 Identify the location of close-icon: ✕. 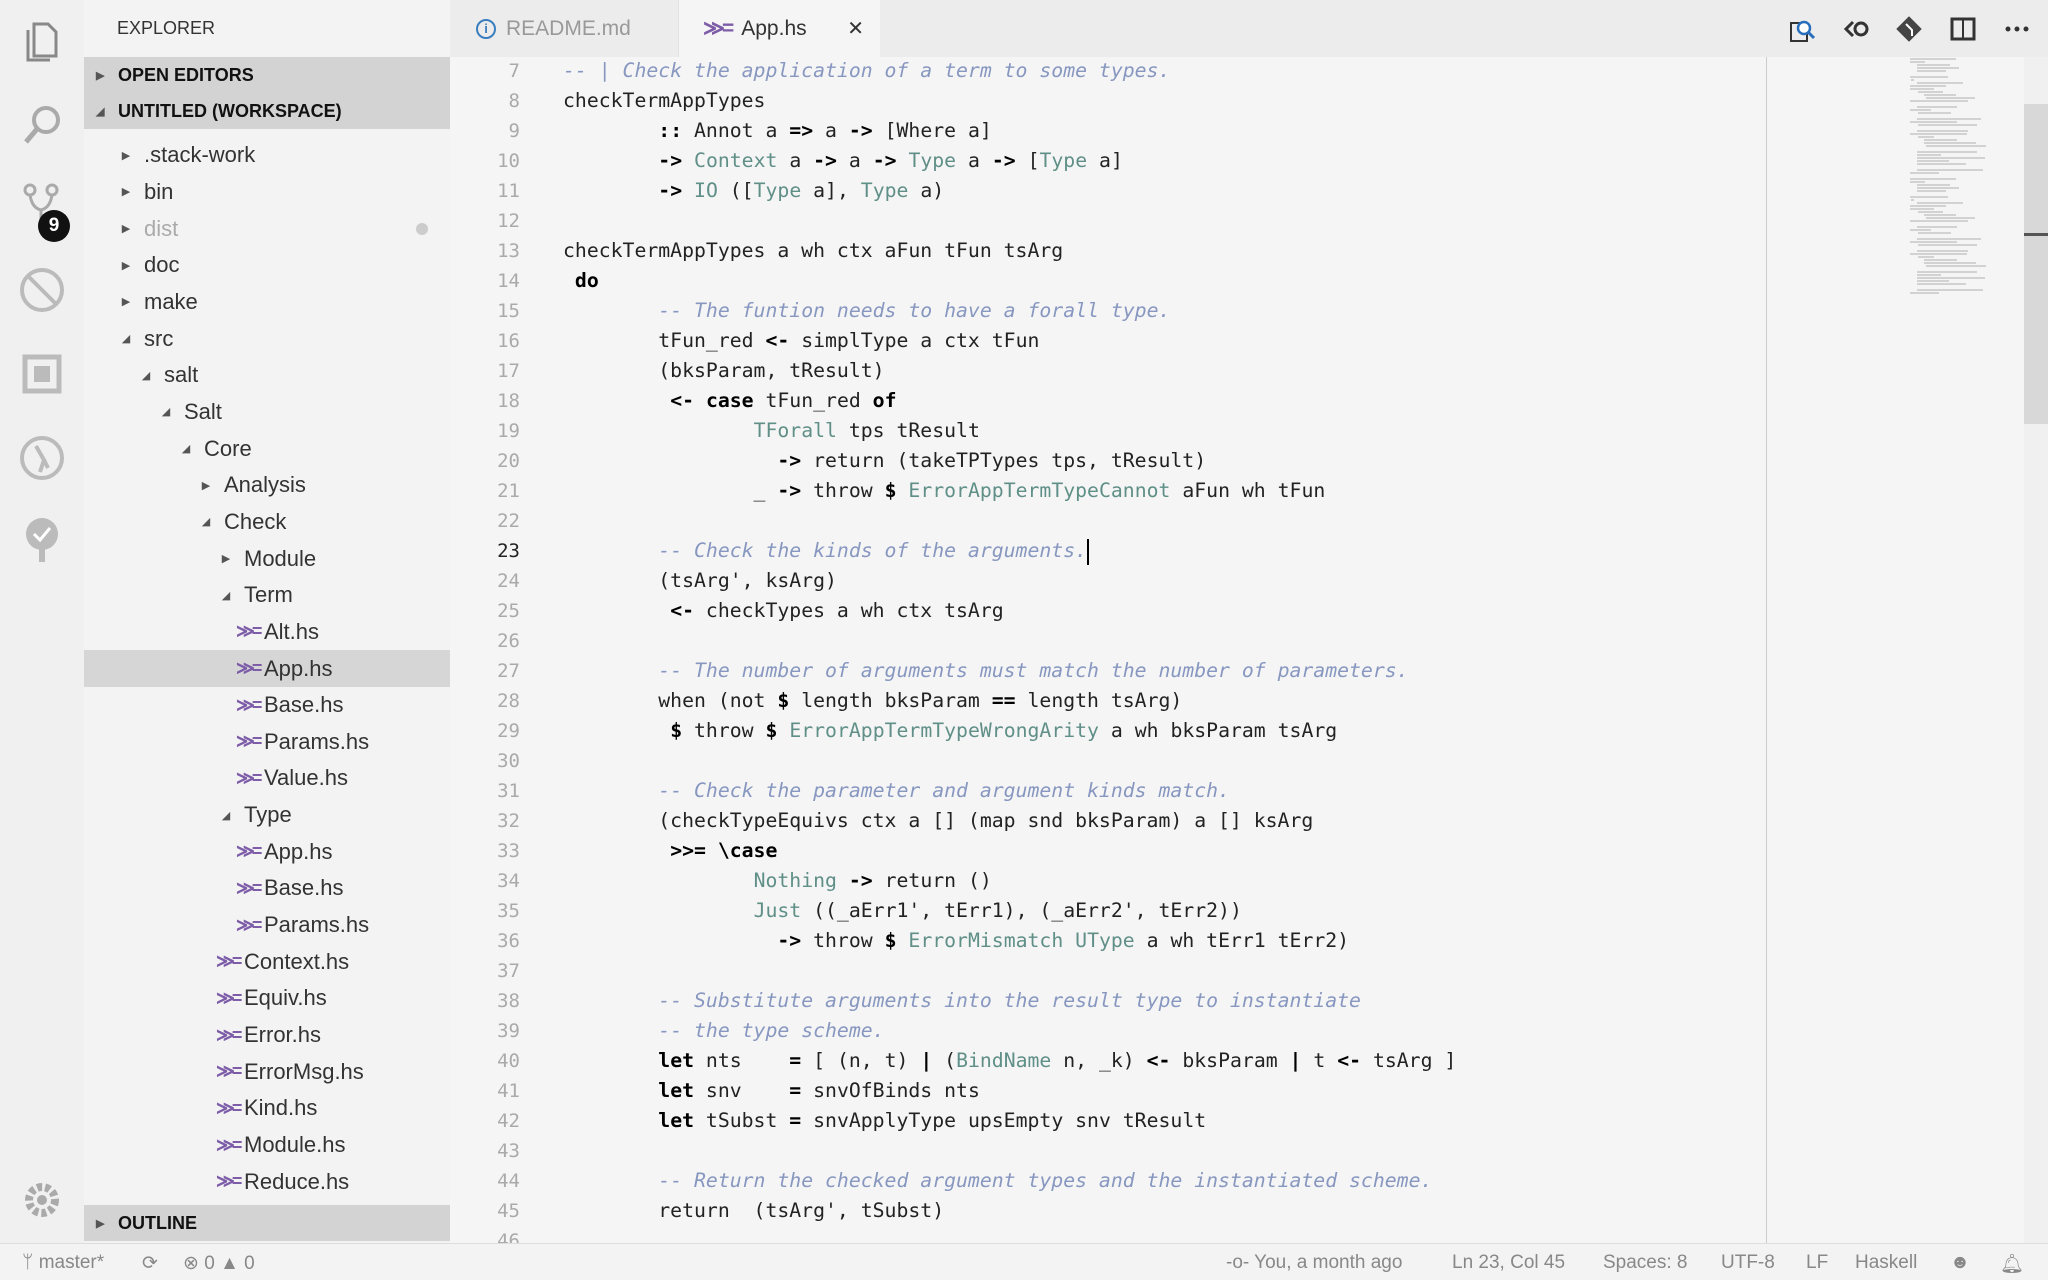
(855, 28).